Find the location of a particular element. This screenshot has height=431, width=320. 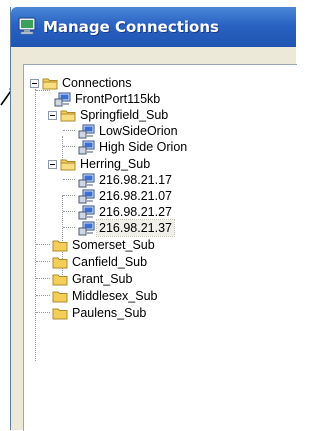

tree-node-grant-sub: Grant_Sub is located at coordinates (93, 279).